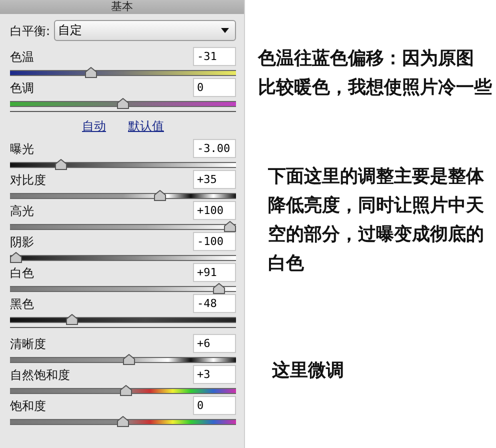 This screenshot has height=448, width=496. I want to click on value-field: +91, so click(214, 272).